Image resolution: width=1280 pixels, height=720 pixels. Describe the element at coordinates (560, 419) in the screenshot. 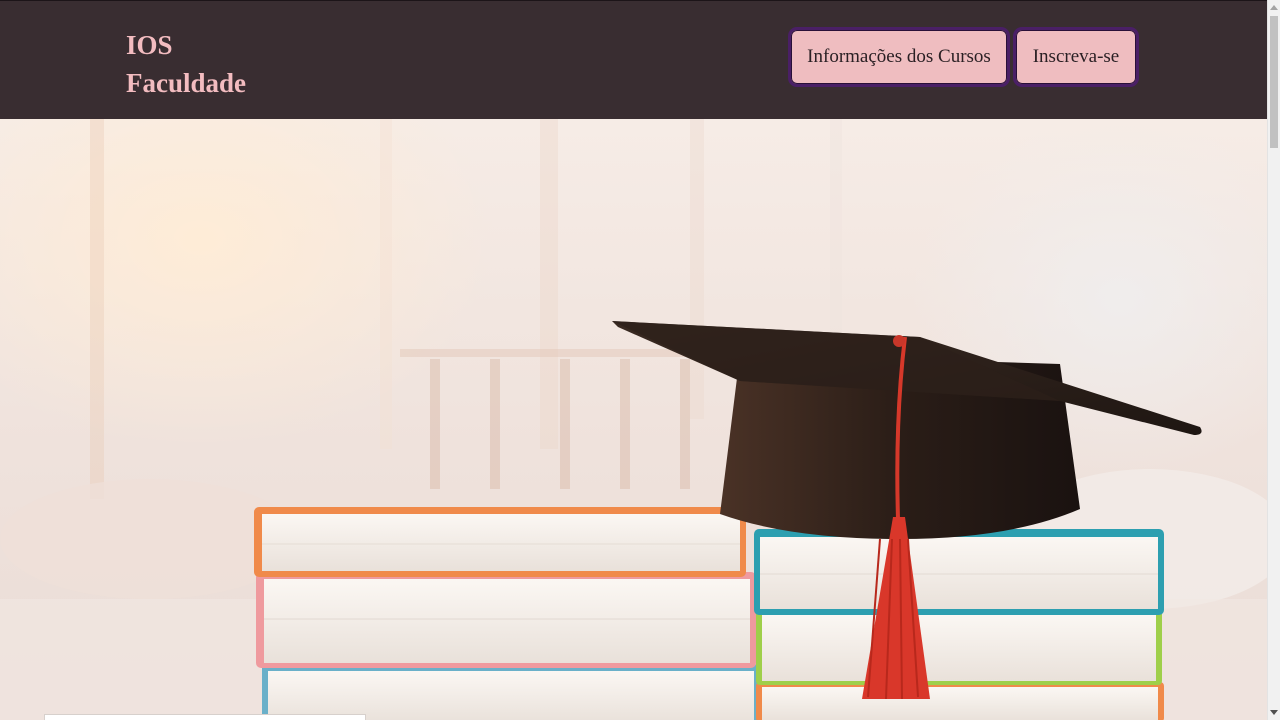

I see `background-railing` at that location.